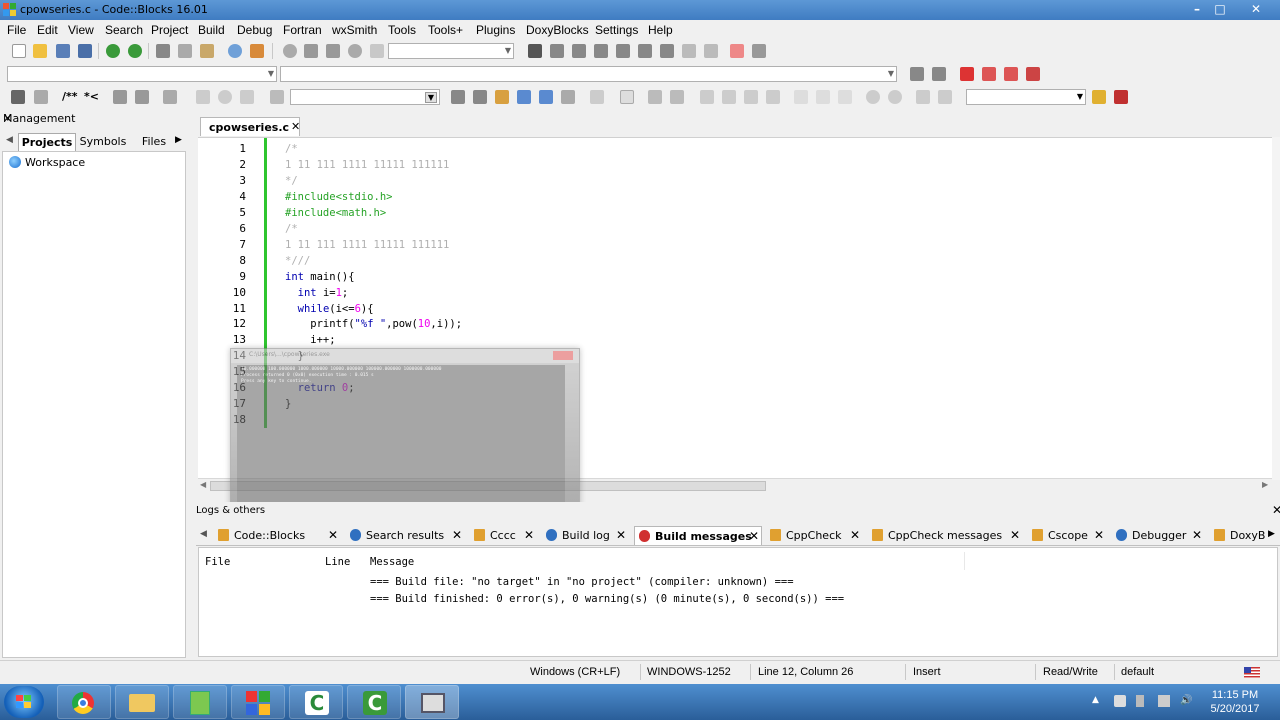 The image size is (1280, 720). Describe the element at coordinates (557, 30) in the screenshot. I see `menu-doxyblocks: DoxyBlocks` at that location.